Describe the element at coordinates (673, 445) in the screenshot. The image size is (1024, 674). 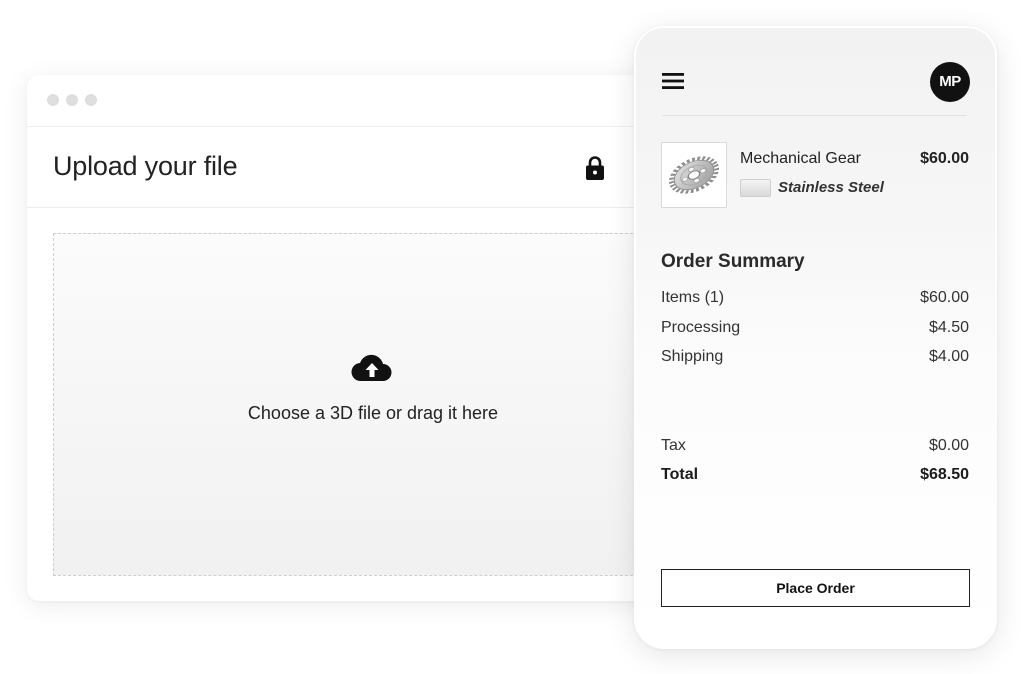
I see `summary-row-label: Tax` at that location.